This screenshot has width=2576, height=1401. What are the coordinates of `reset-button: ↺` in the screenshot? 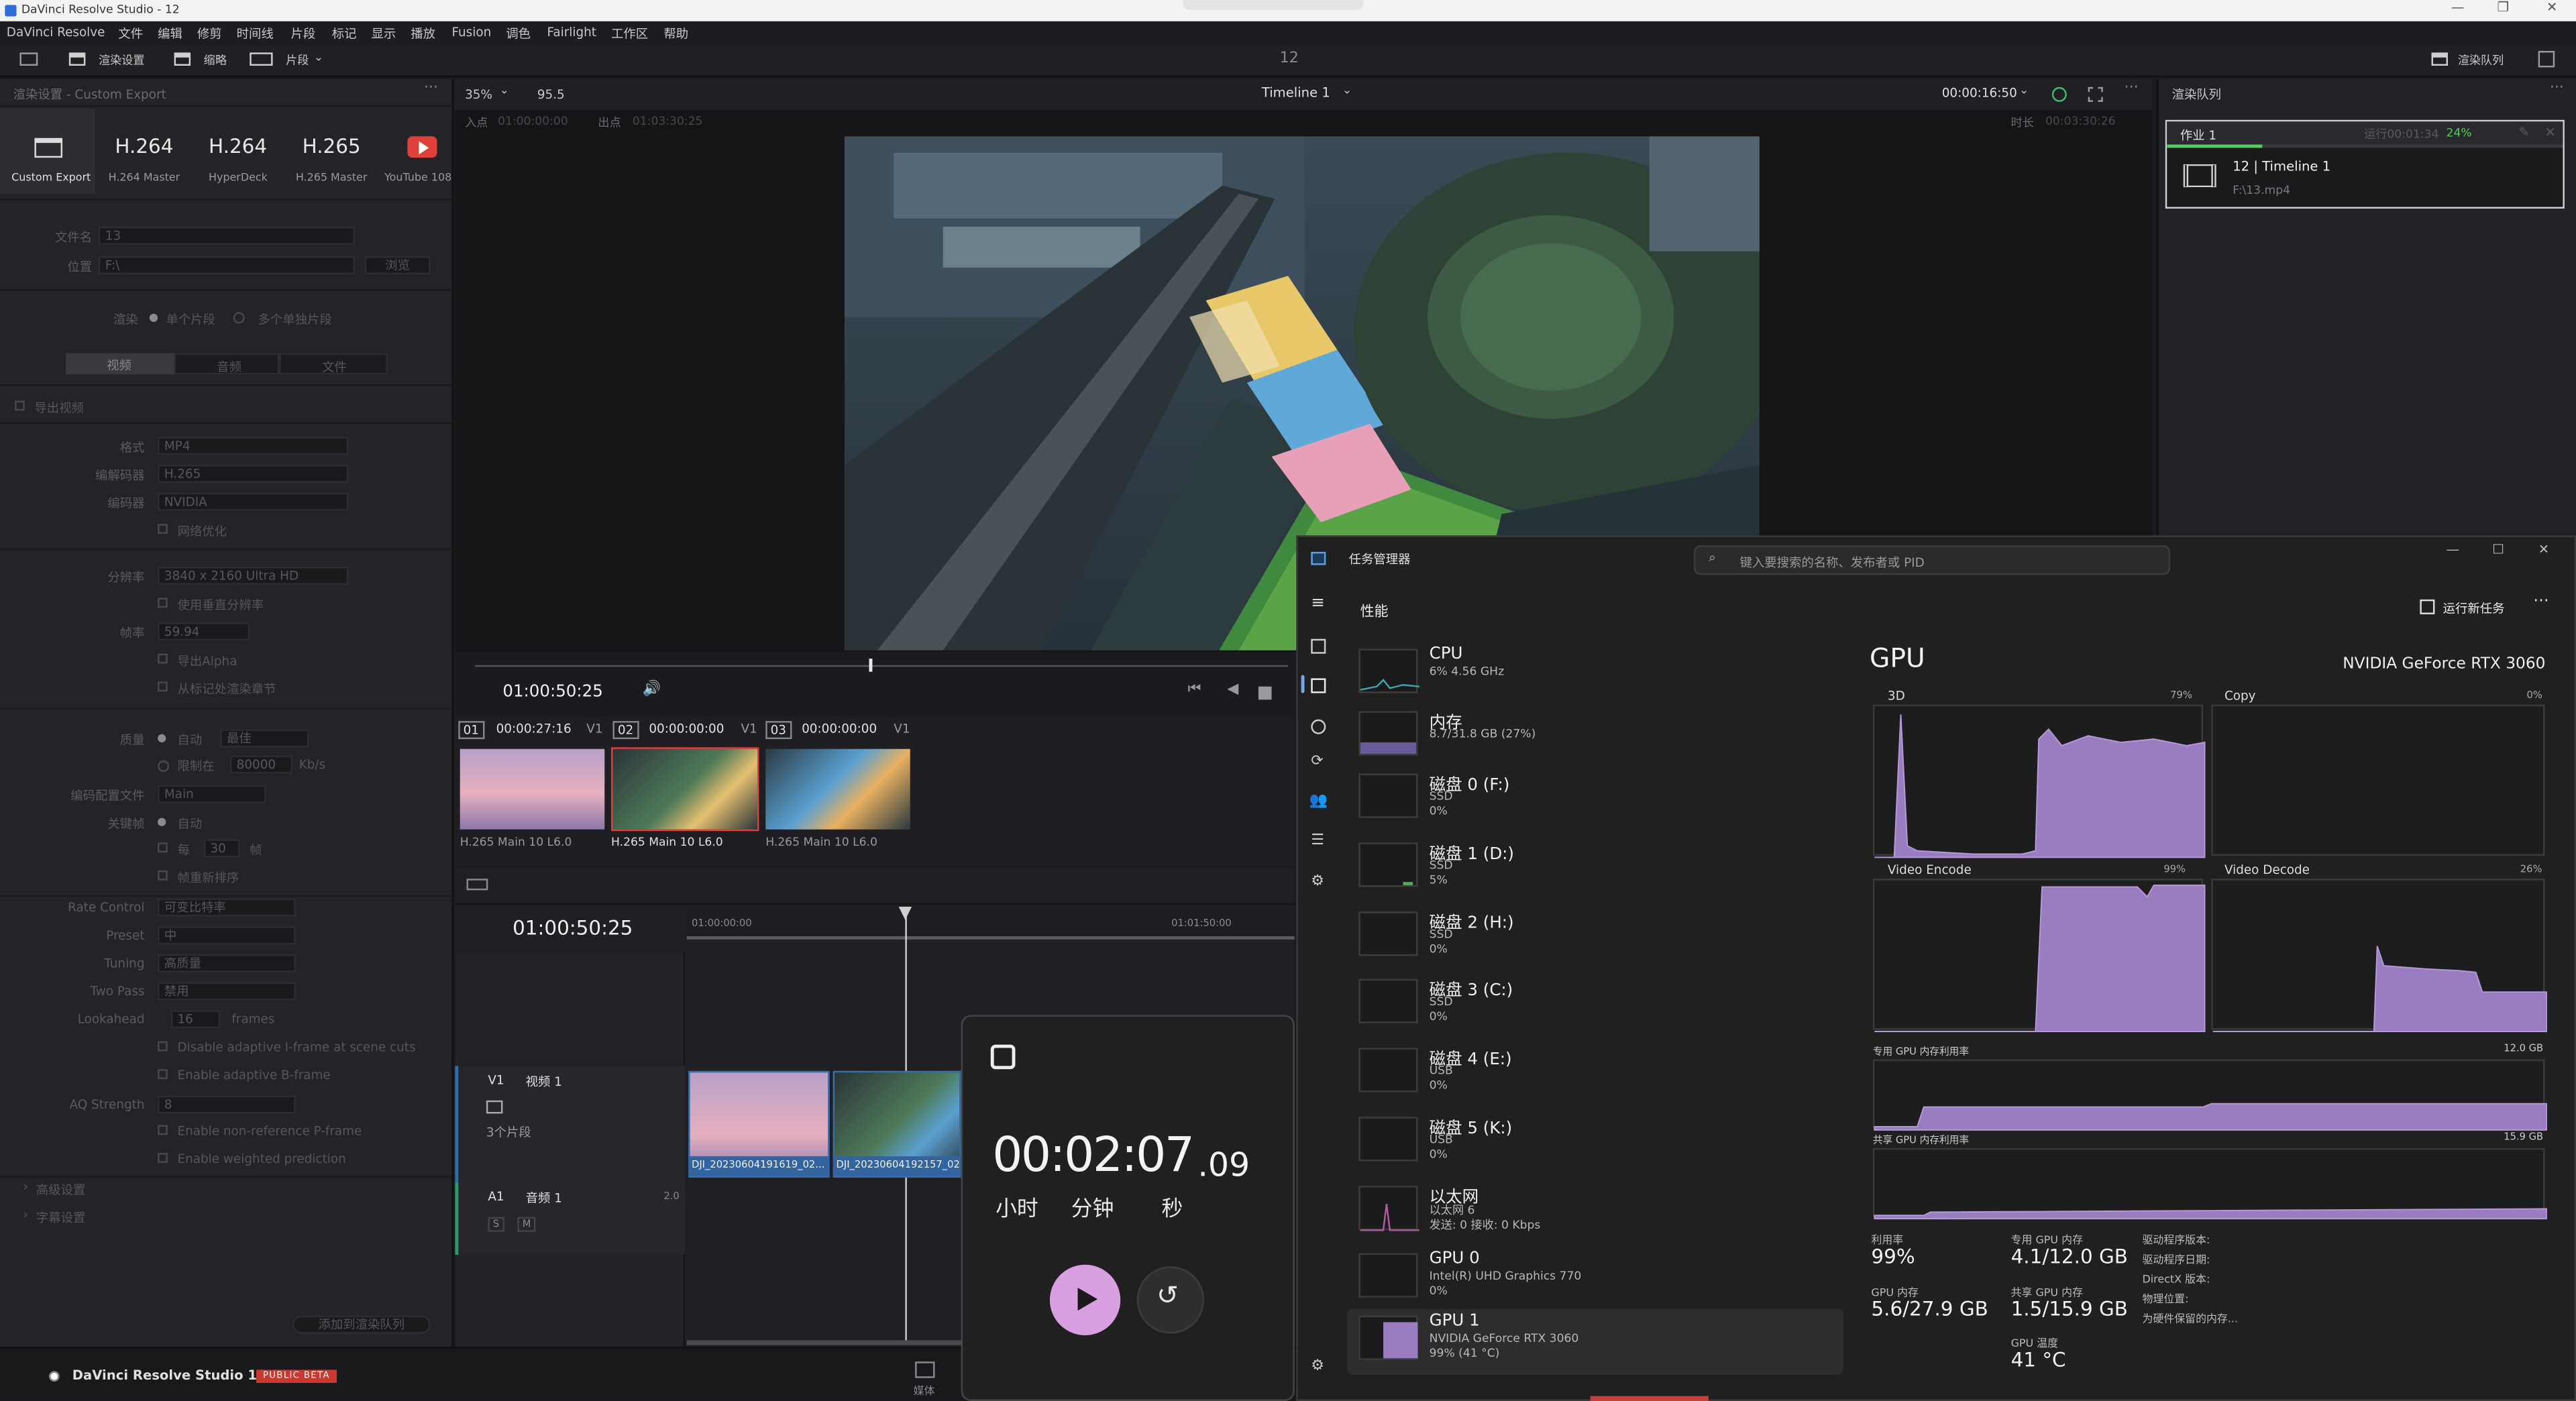 It's located at (1170, 1300).